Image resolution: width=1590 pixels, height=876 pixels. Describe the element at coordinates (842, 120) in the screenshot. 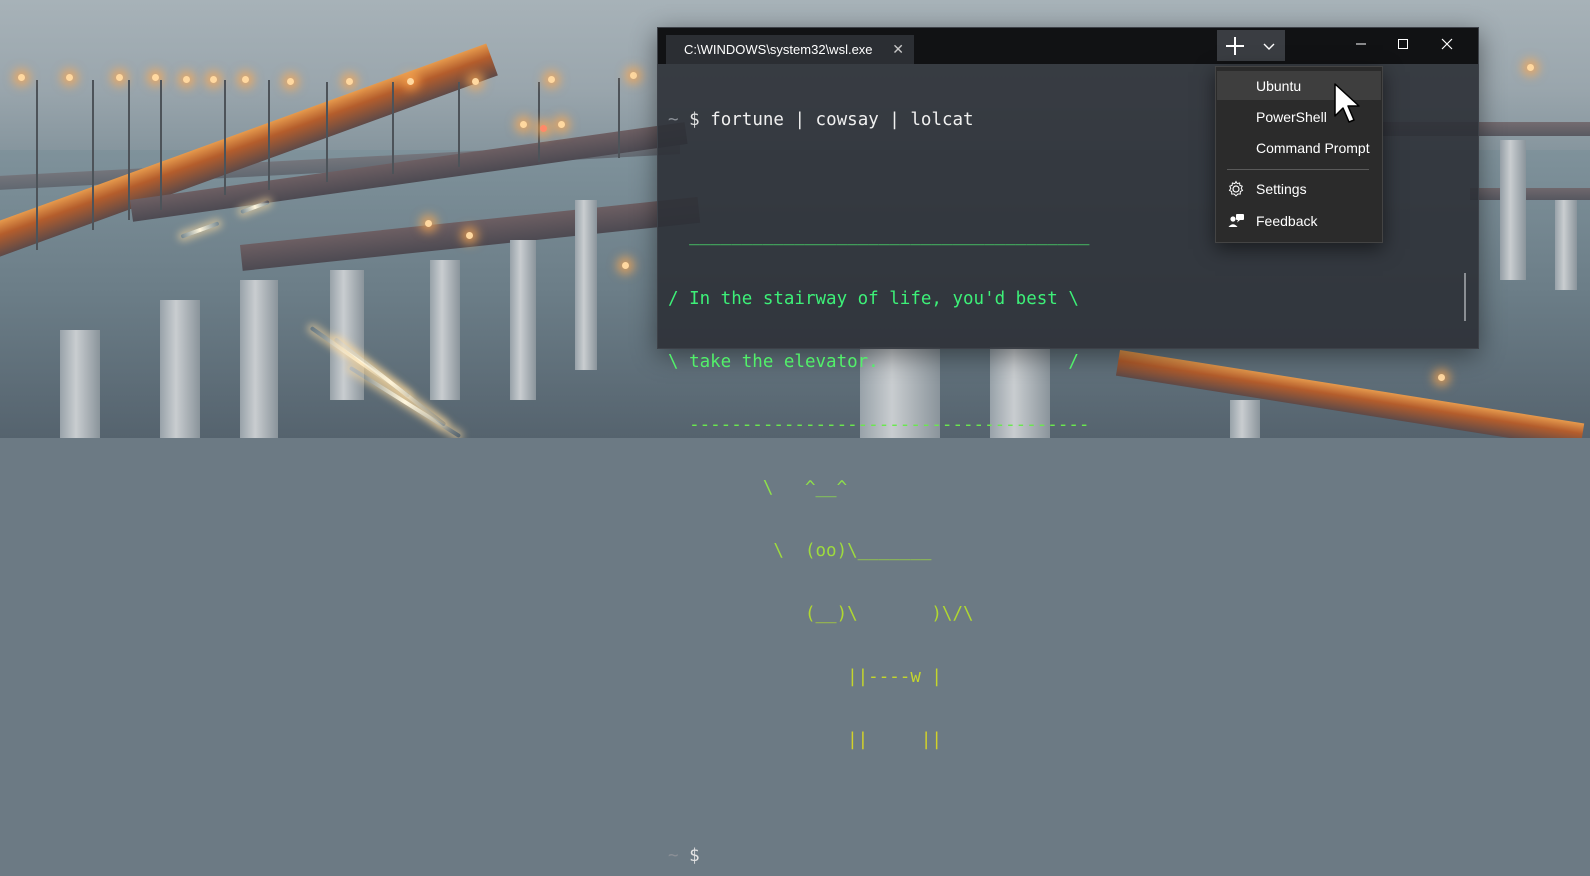

I see `command-text: fortune | cowsay | lolcat` at that location.